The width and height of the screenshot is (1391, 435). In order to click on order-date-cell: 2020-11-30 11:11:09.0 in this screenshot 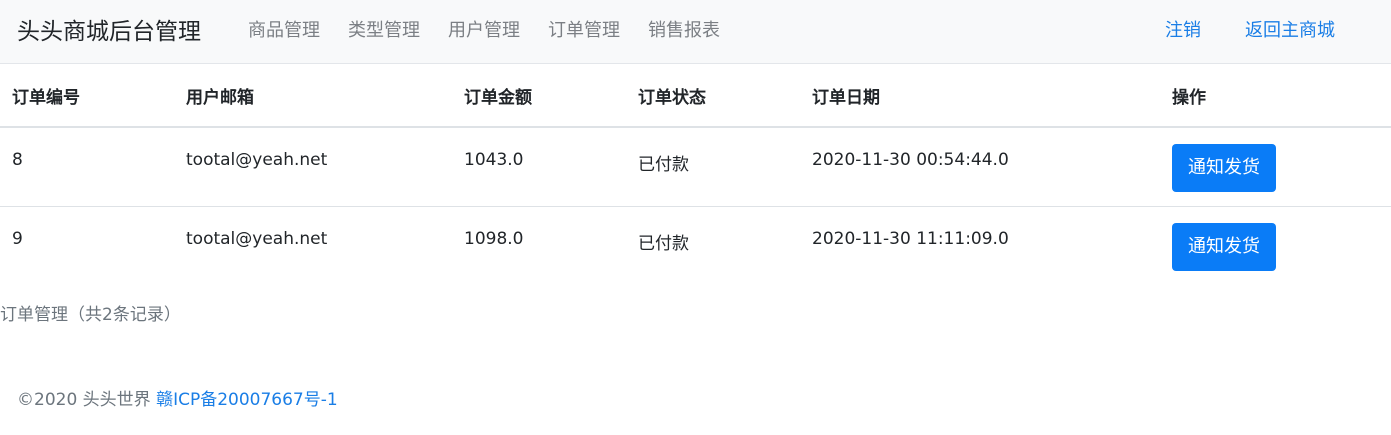, I will do `click(910, 238)`.